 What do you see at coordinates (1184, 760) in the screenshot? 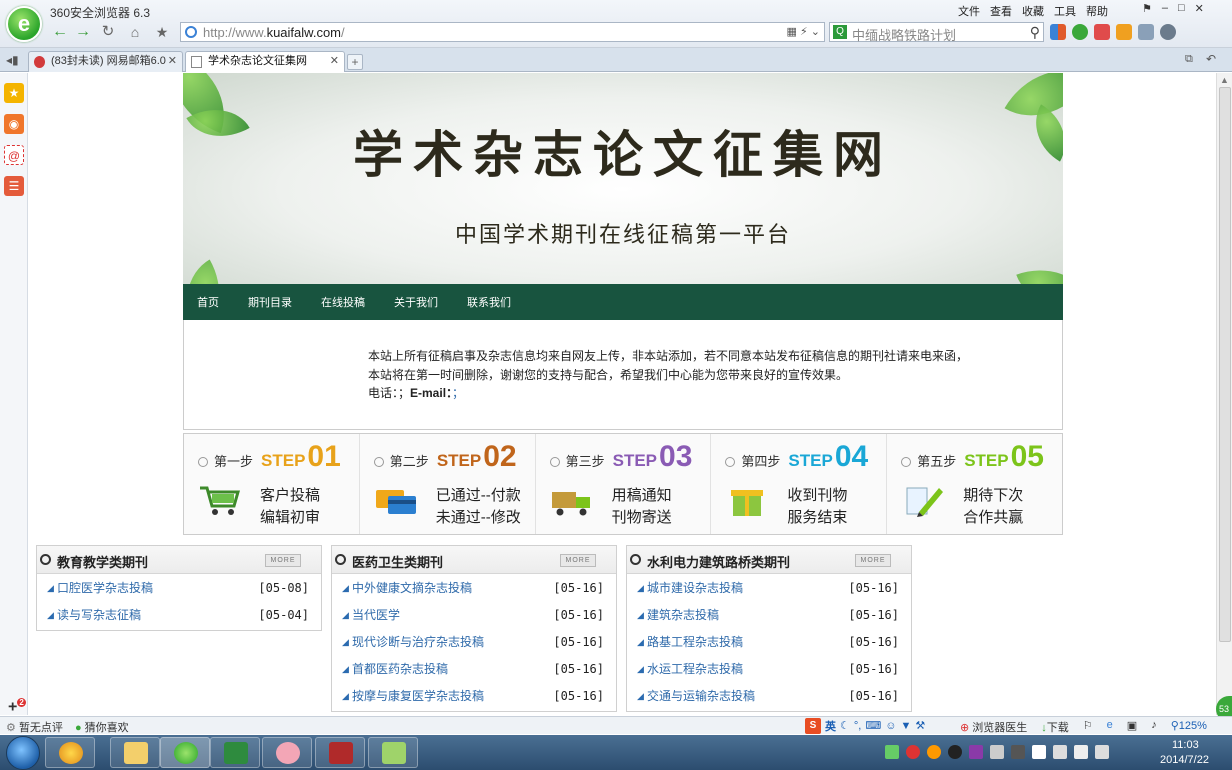
I see `clock-date: 2014/7/22` at bounding box center [1184, 760].